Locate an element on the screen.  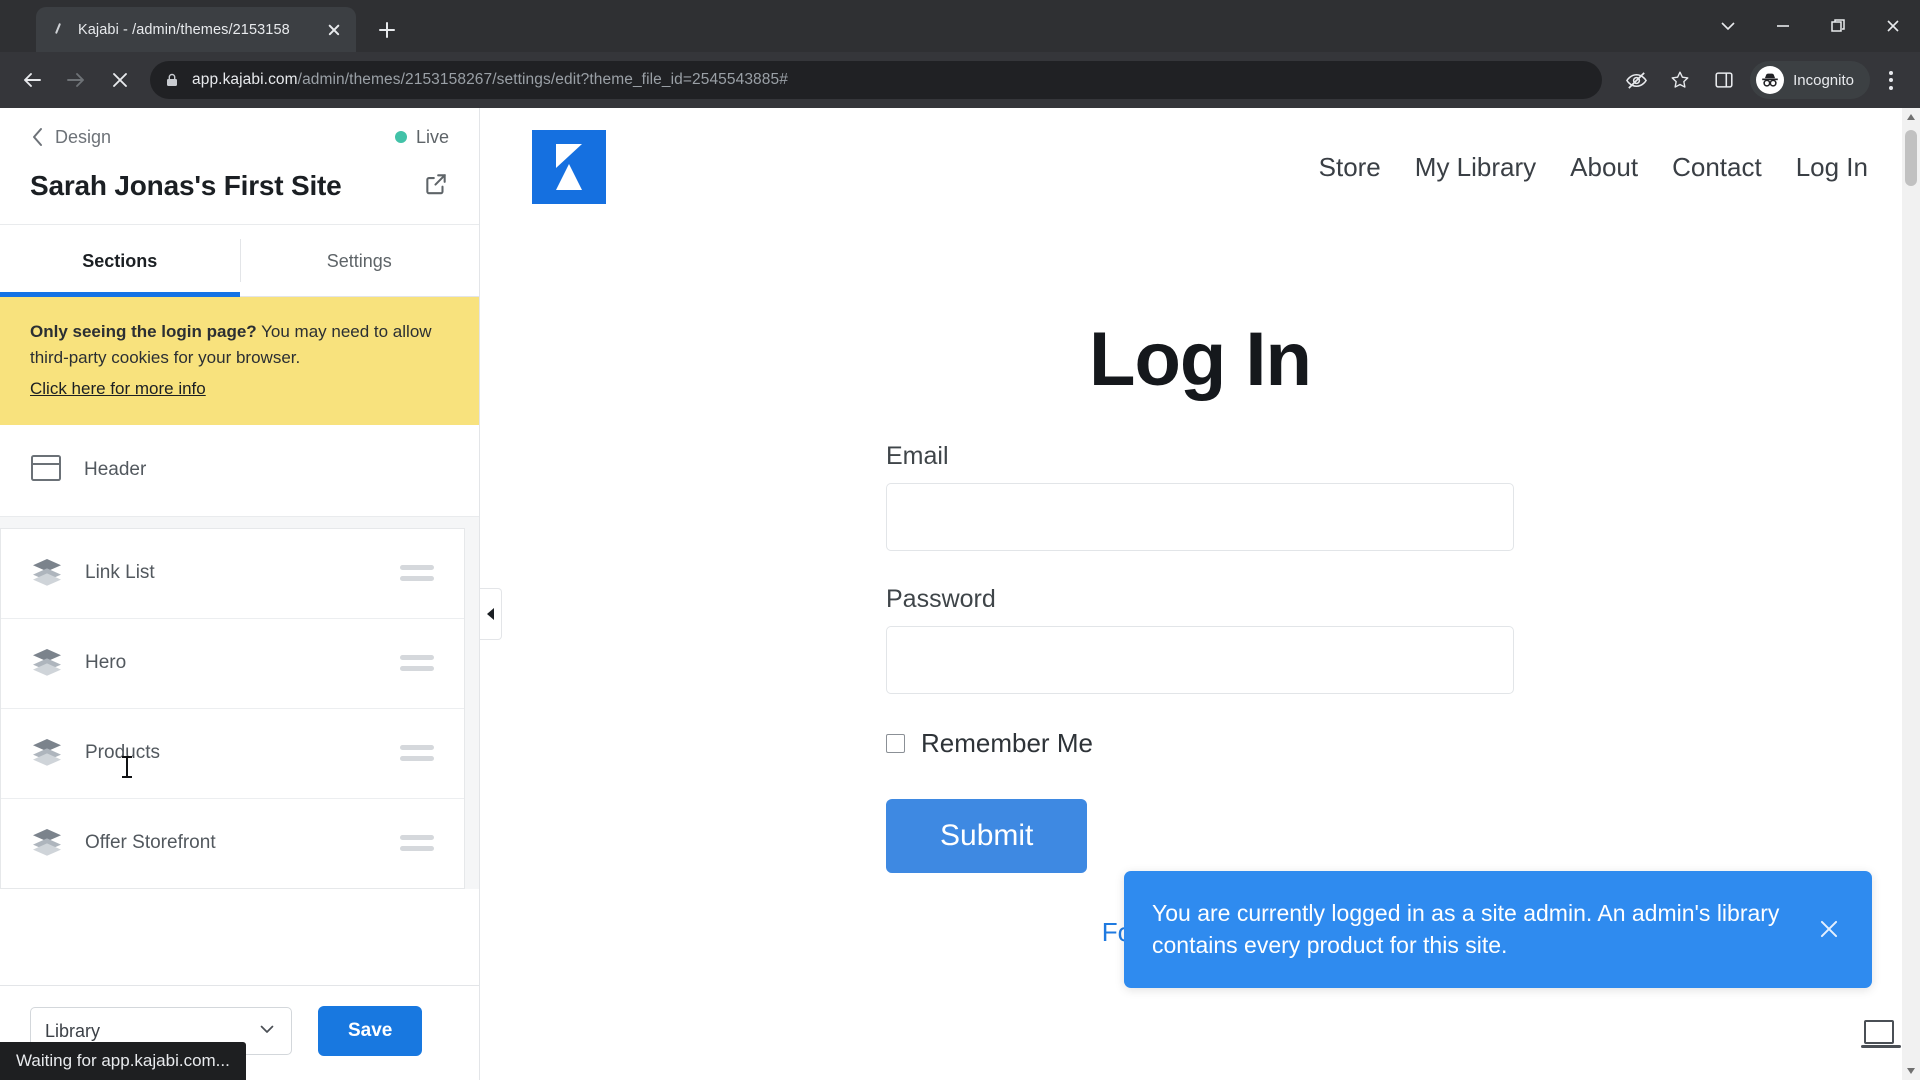
email-field is located at coordinates (1200, 517).